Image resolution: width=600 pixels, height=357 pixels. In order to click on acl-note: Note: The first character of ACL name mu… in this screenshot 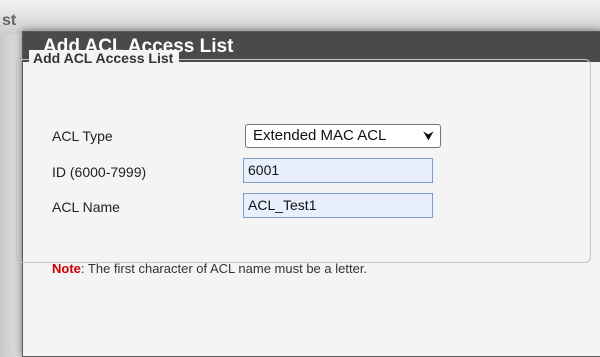, I will do `click(209, 268)`.